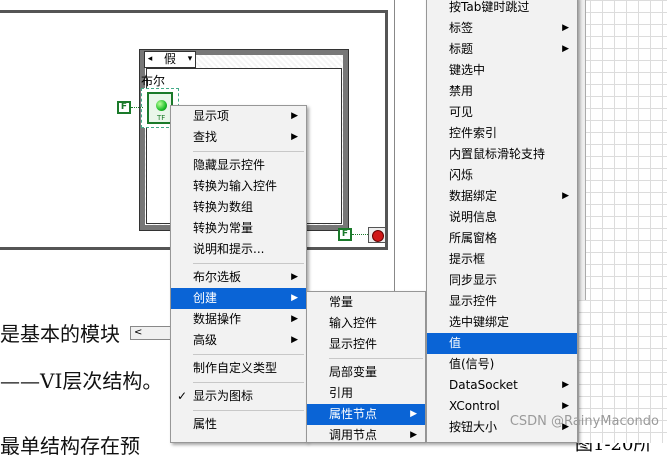 The image size is (667, 459). I want to click on menu-item-owning-pane: 所属窗格, so click(502, 238).